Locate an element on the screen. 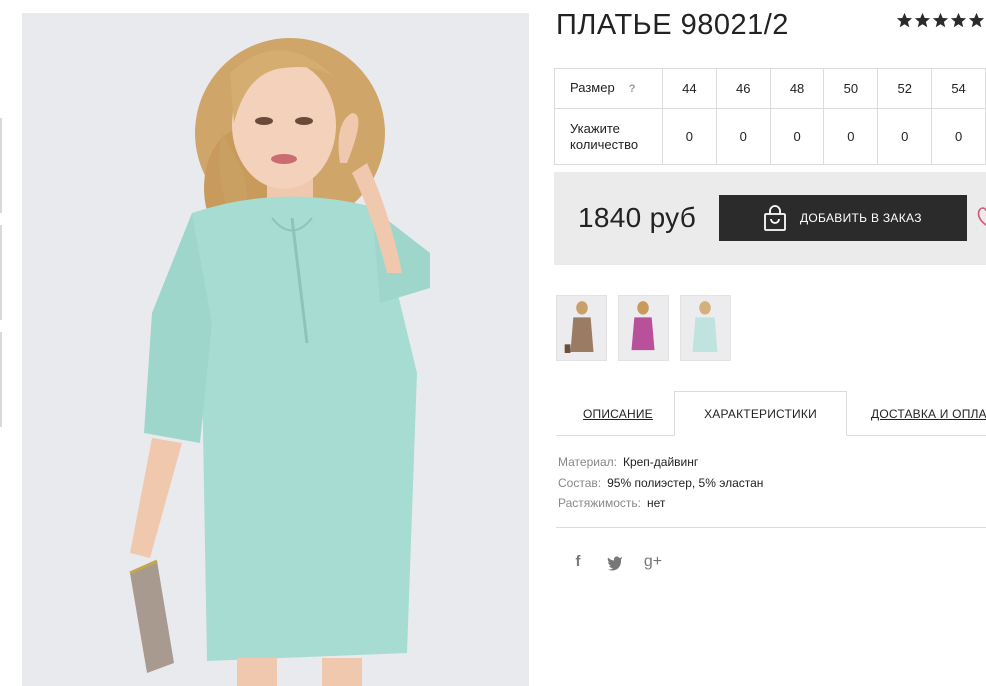 This screenshot has width=986, height=686. section-divider is located at coordinates (771, 527).